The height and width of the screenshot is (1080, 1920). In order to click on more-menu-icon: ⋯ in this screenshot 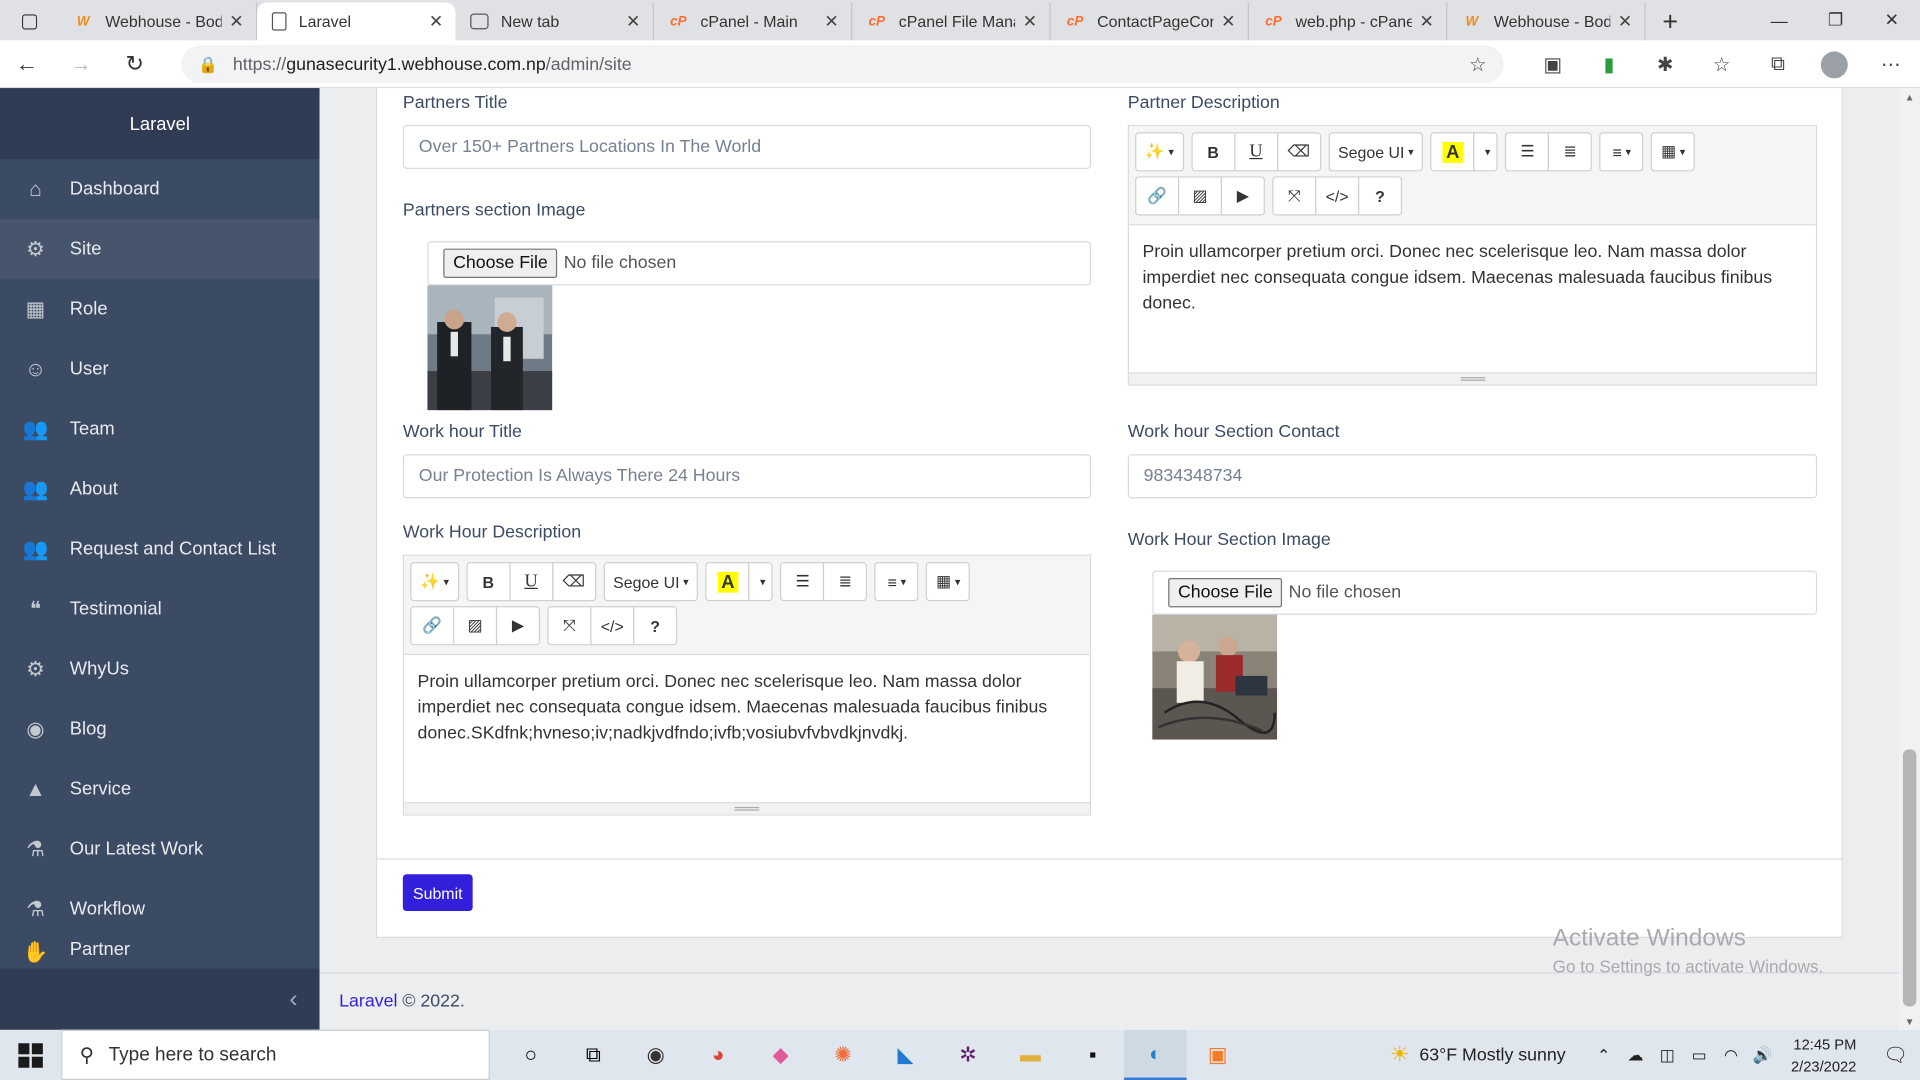, I will do `click(1890, 64)`.